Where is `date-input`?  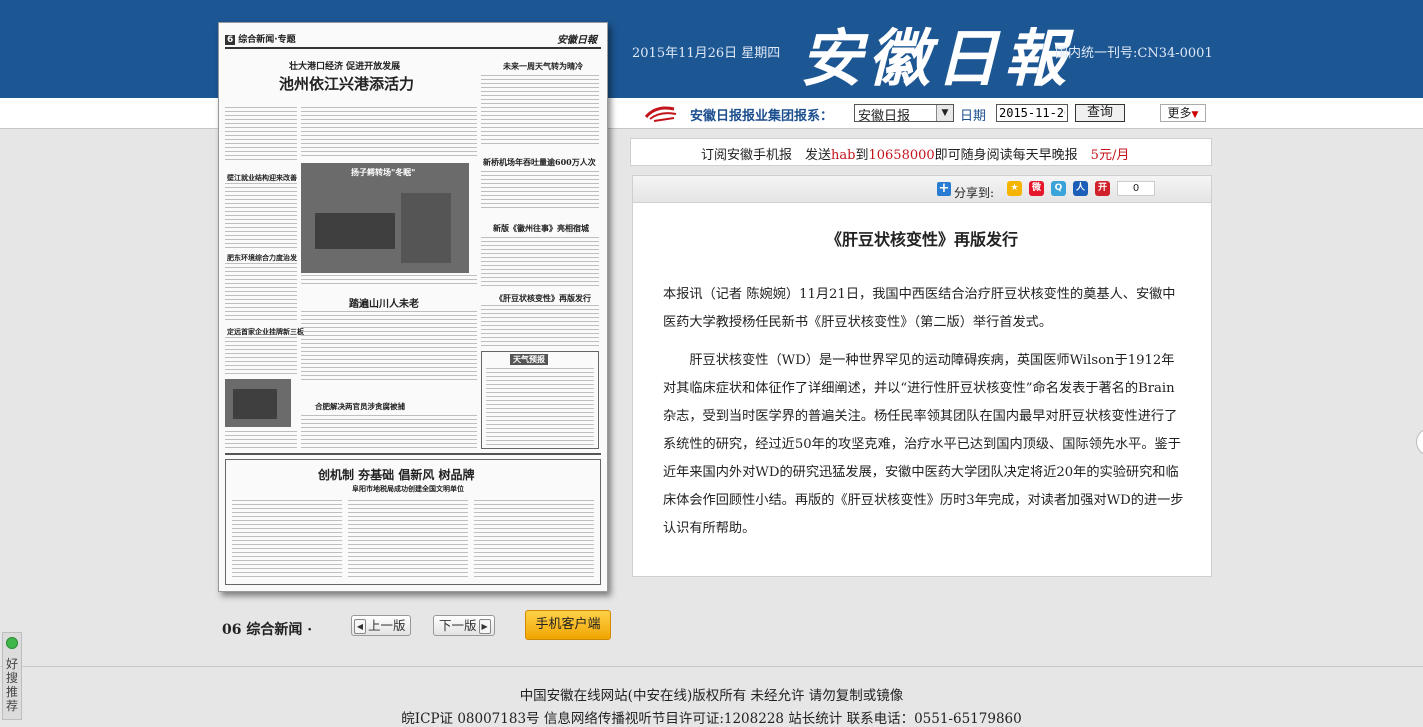
date-input is located at coordinates (1032, 113).